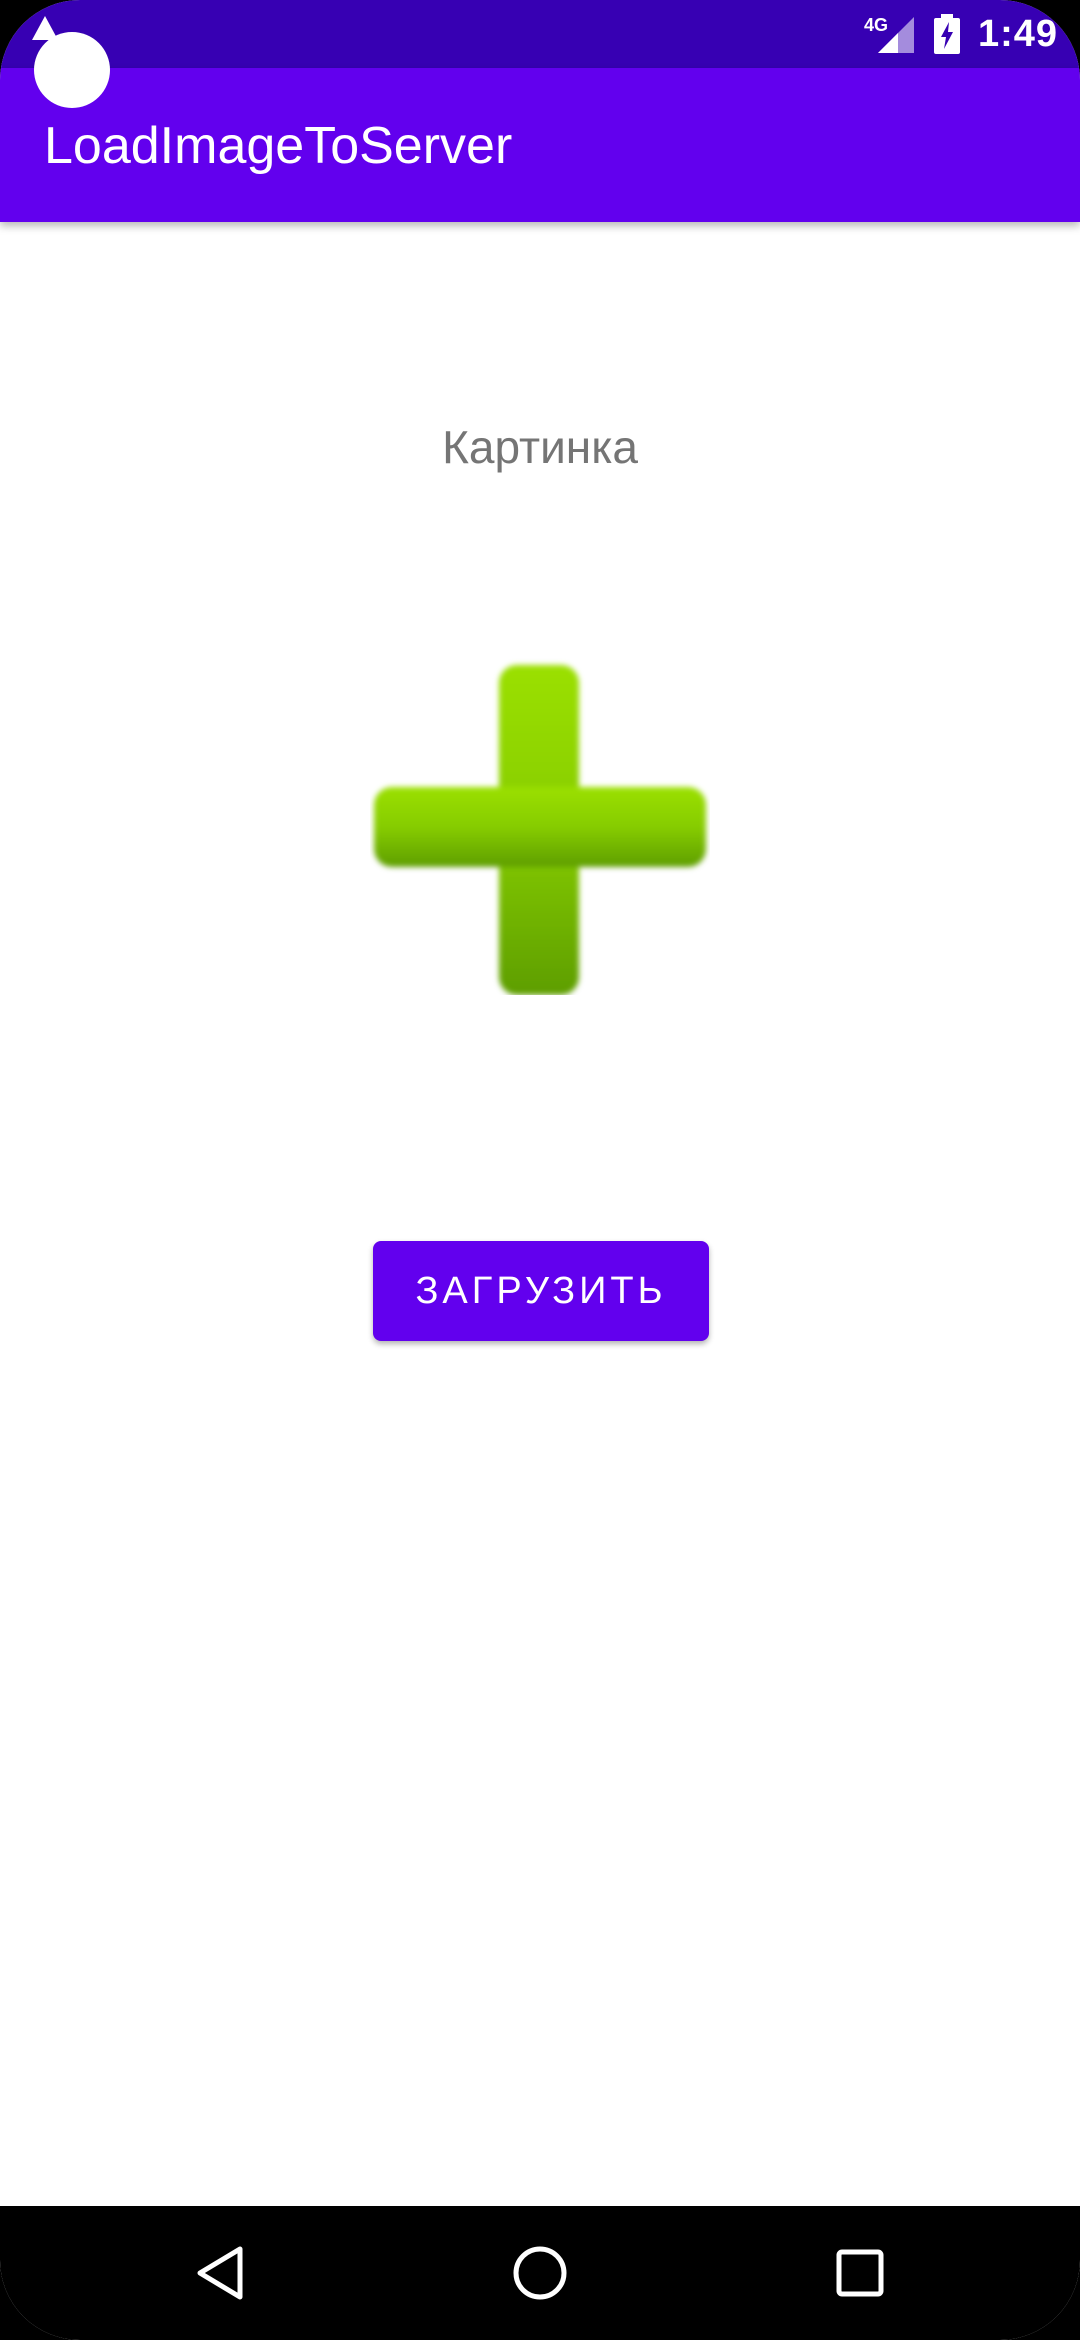 This screenshot has height=2340, width=1080. What do you see at coordinates (961, 34) in the screenshot?
I see `status-icons: 4G 1:49` at bounding box center [961, 34].